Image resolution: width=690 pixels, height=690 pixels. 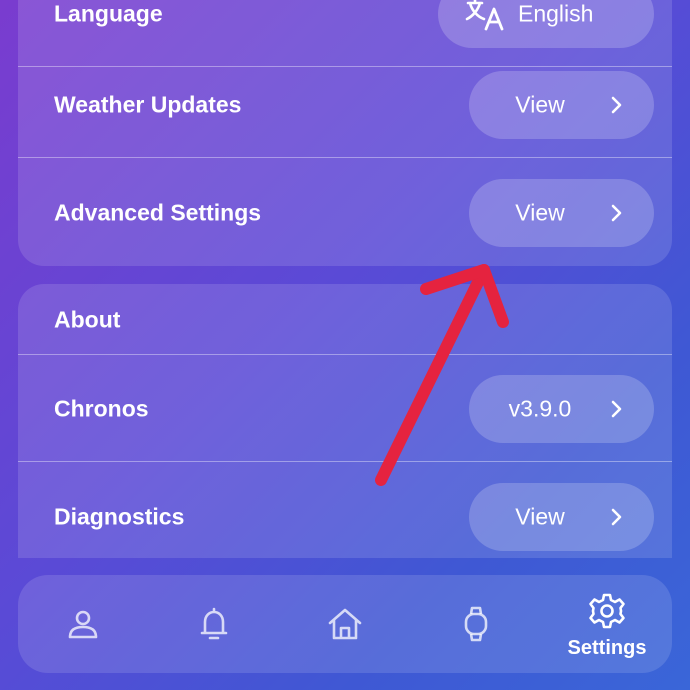 What do you see at coordinates (345, 408) in the screenshot?
I see `chronos-row: Chronos v3.9.0` at bounding box center [345, 408].